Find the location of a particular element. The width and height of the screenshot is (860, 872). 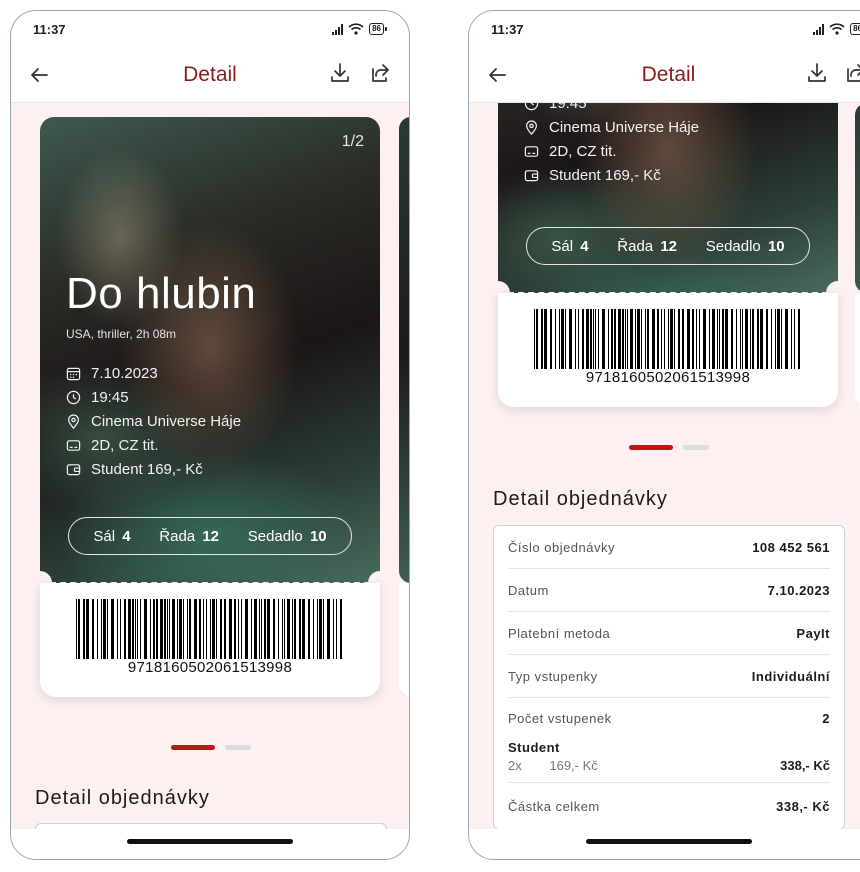

order-row-date: Datum 7.10.2023 is located at coordinates (669, 590).